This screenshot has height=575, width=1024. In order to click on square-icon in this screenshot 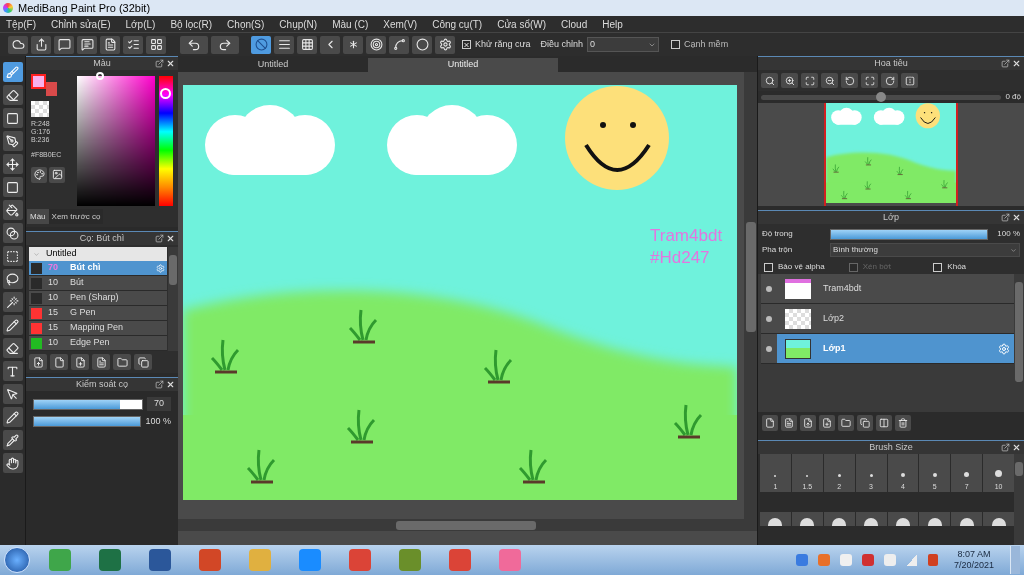, I will do `click(12, 118)`.